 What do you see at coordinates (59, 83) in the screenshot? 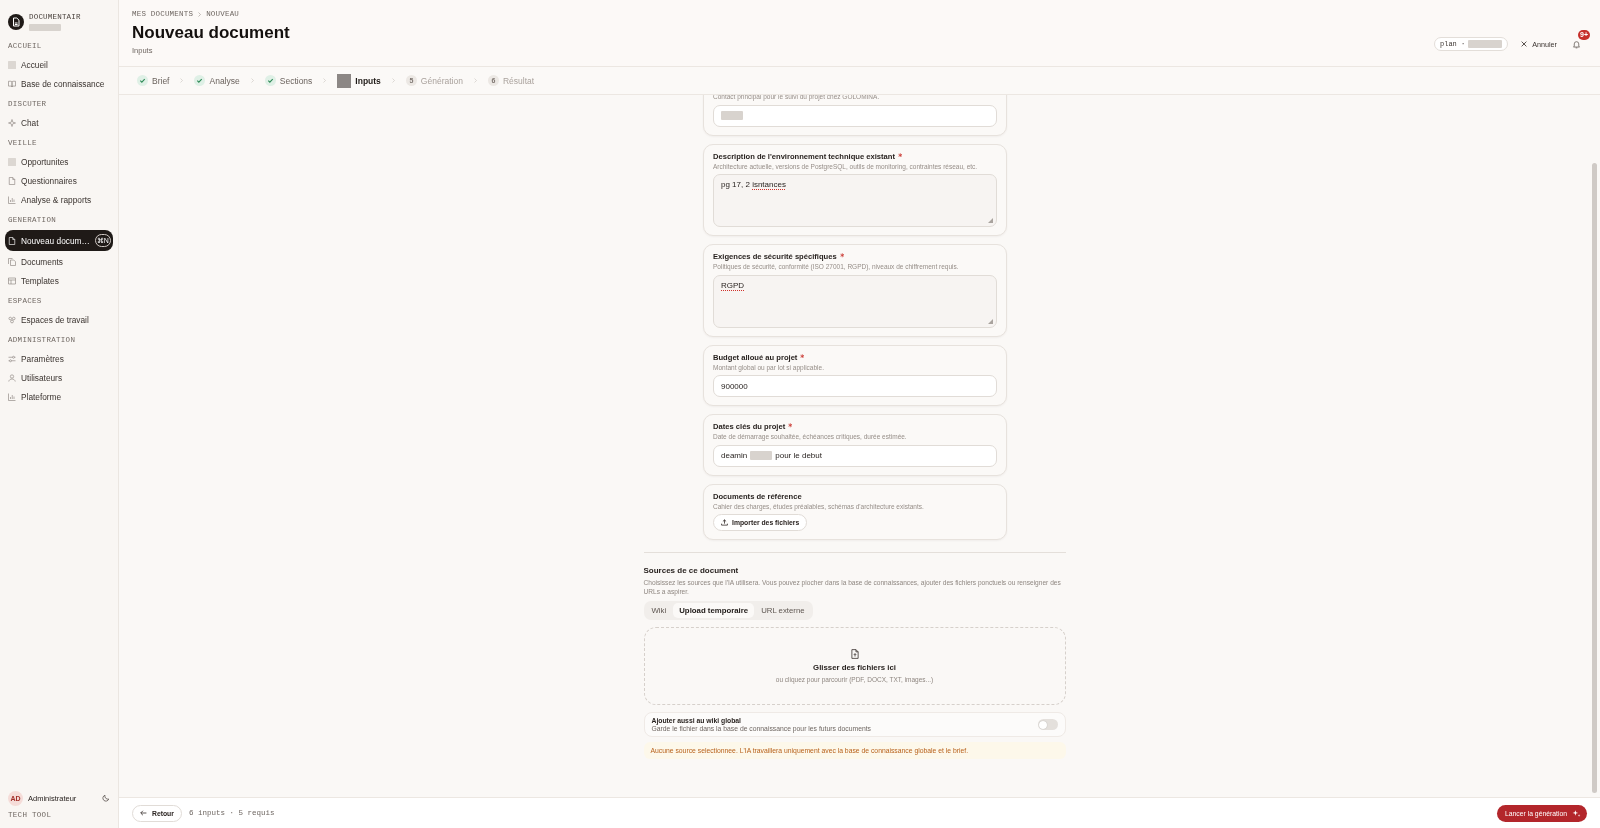
I see `nav-item: Base de connaissance` at bounding box center [59, 83].